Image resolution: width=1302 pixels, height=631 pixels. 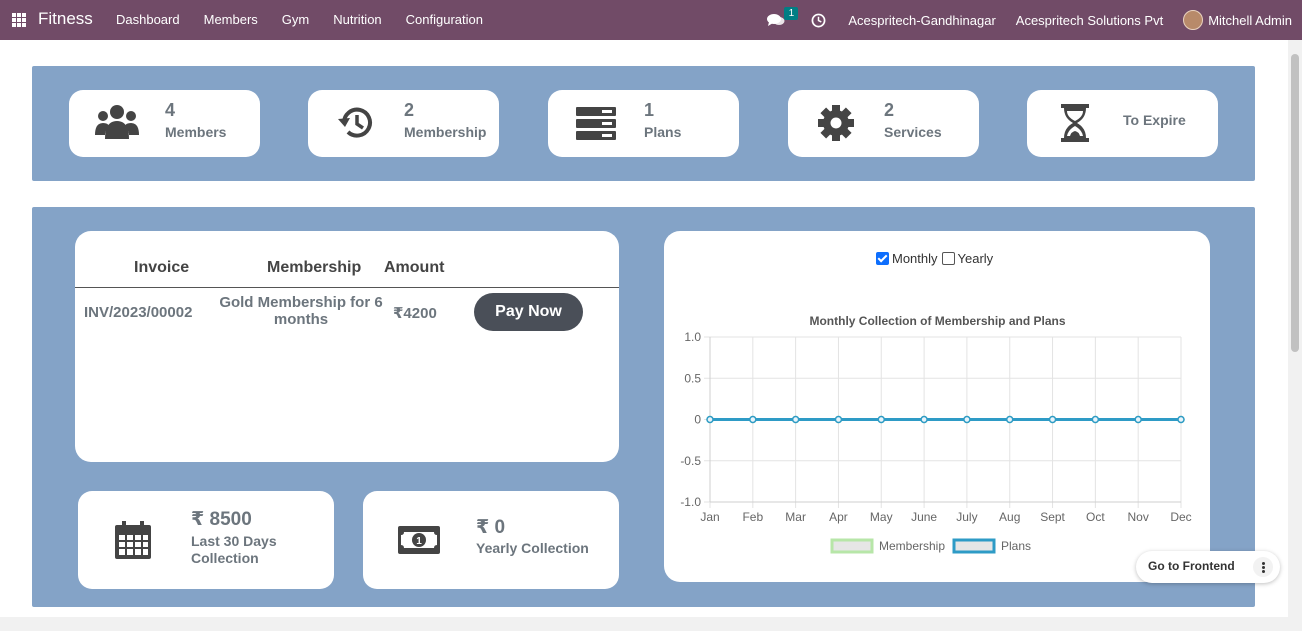 What do you see at coordinates (709, 517) in the screenshot?
I see `x-tick-label: Jan` at bounding box center [709, 517].